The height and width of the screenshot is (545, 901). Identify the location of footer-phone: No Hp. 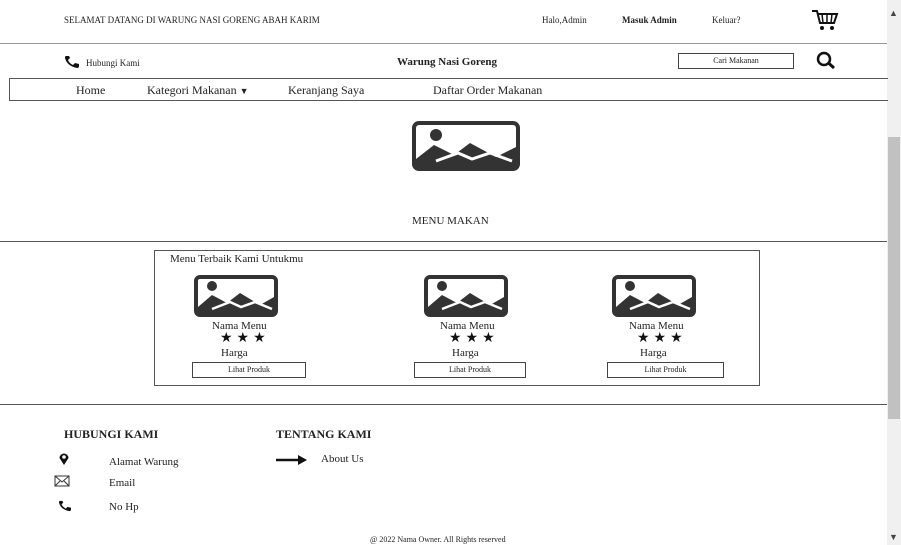
(124, 507).